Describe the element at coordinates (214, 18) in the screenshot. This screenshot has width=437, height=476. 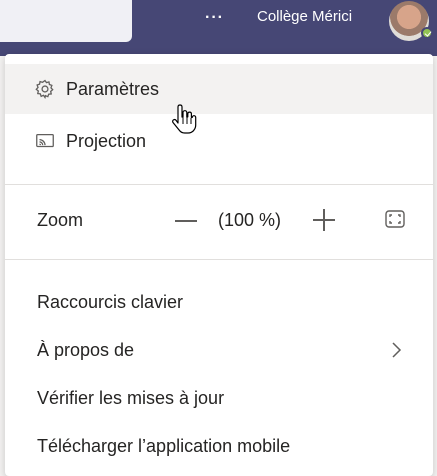
I see `more-options-button: ···` at that location.